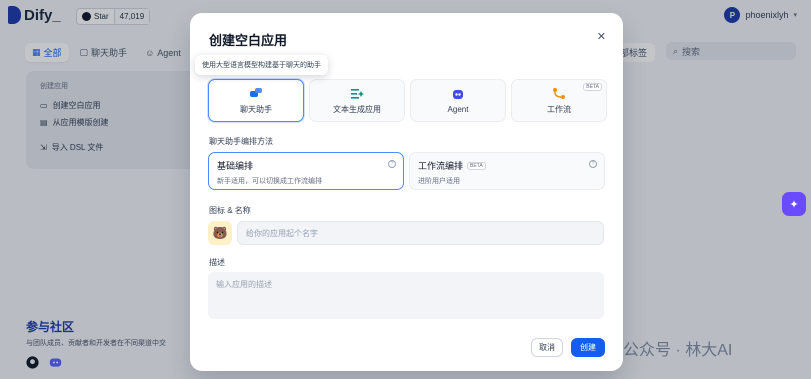 This screenshot has width=811, height=379. Describe the element at coordinates (407, 100) in the screenshot. I see `app-type-options: 聊天助手 文本生成应用 Agent BETA 工作流` at that location.